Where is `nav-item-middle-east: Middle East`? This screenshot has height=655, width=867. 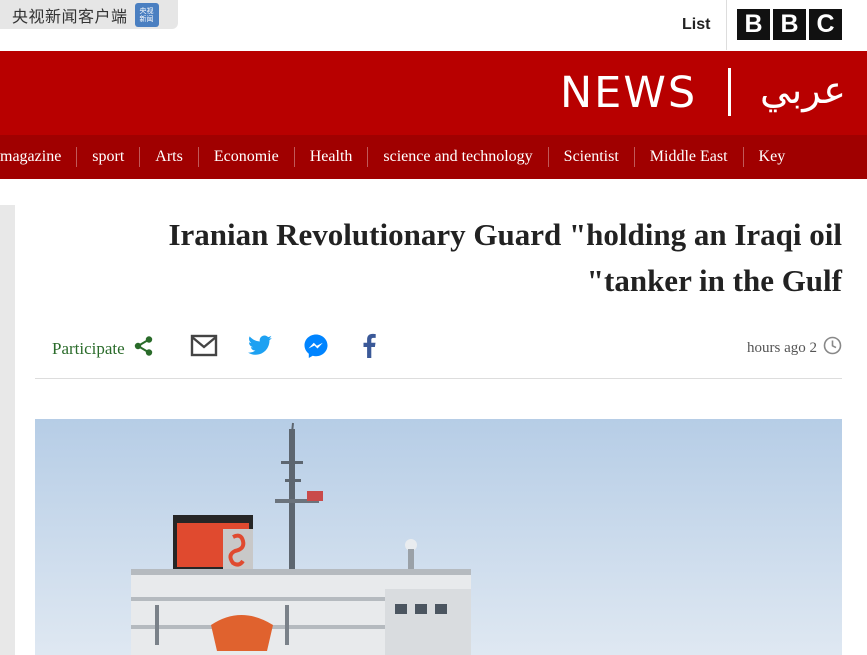 nav-item-middle-east: Middle East is located at coordinates (689, 157).